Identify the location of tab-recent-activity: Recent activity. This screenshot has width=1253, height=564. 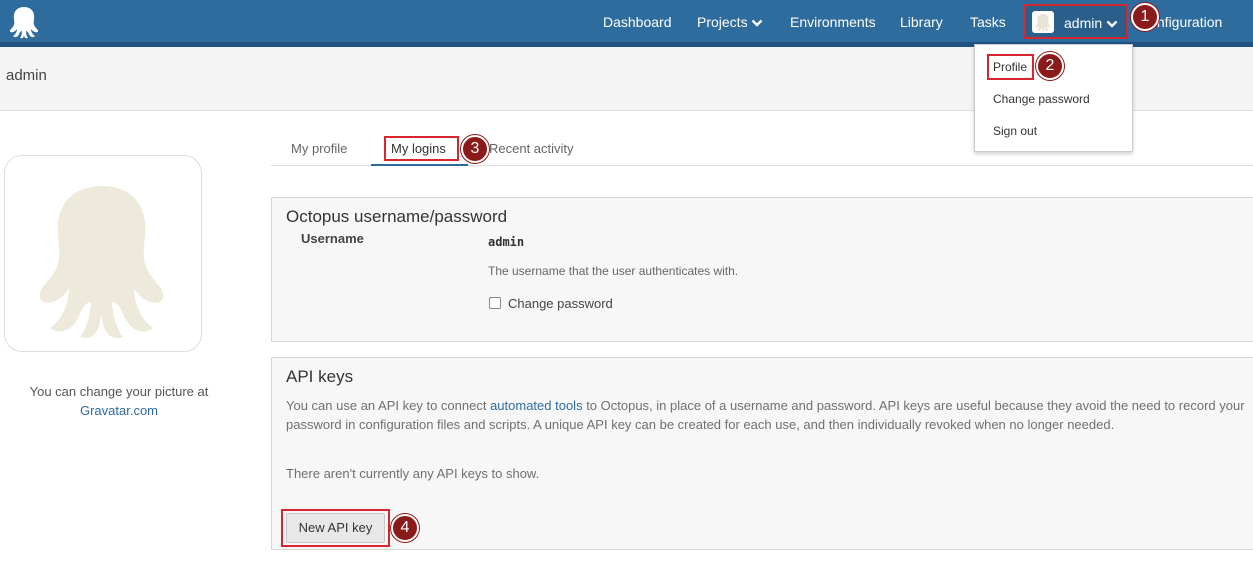
(531, 148).